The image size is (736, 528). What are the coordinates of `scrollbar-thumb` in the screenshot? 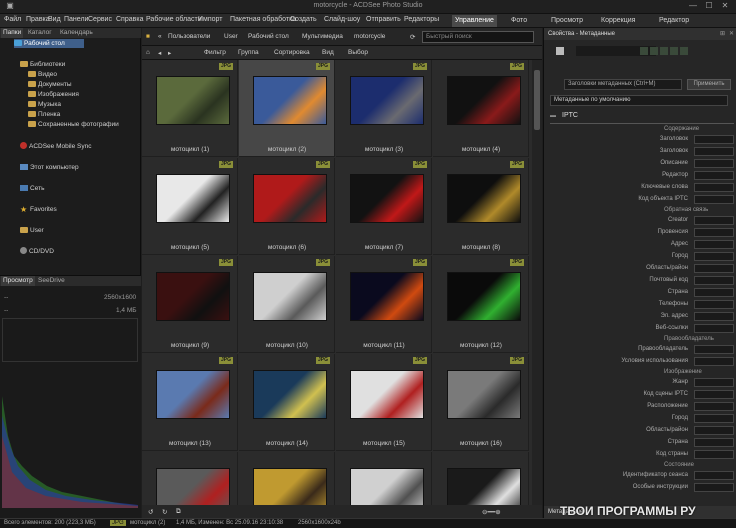 It's located at (537, 100).